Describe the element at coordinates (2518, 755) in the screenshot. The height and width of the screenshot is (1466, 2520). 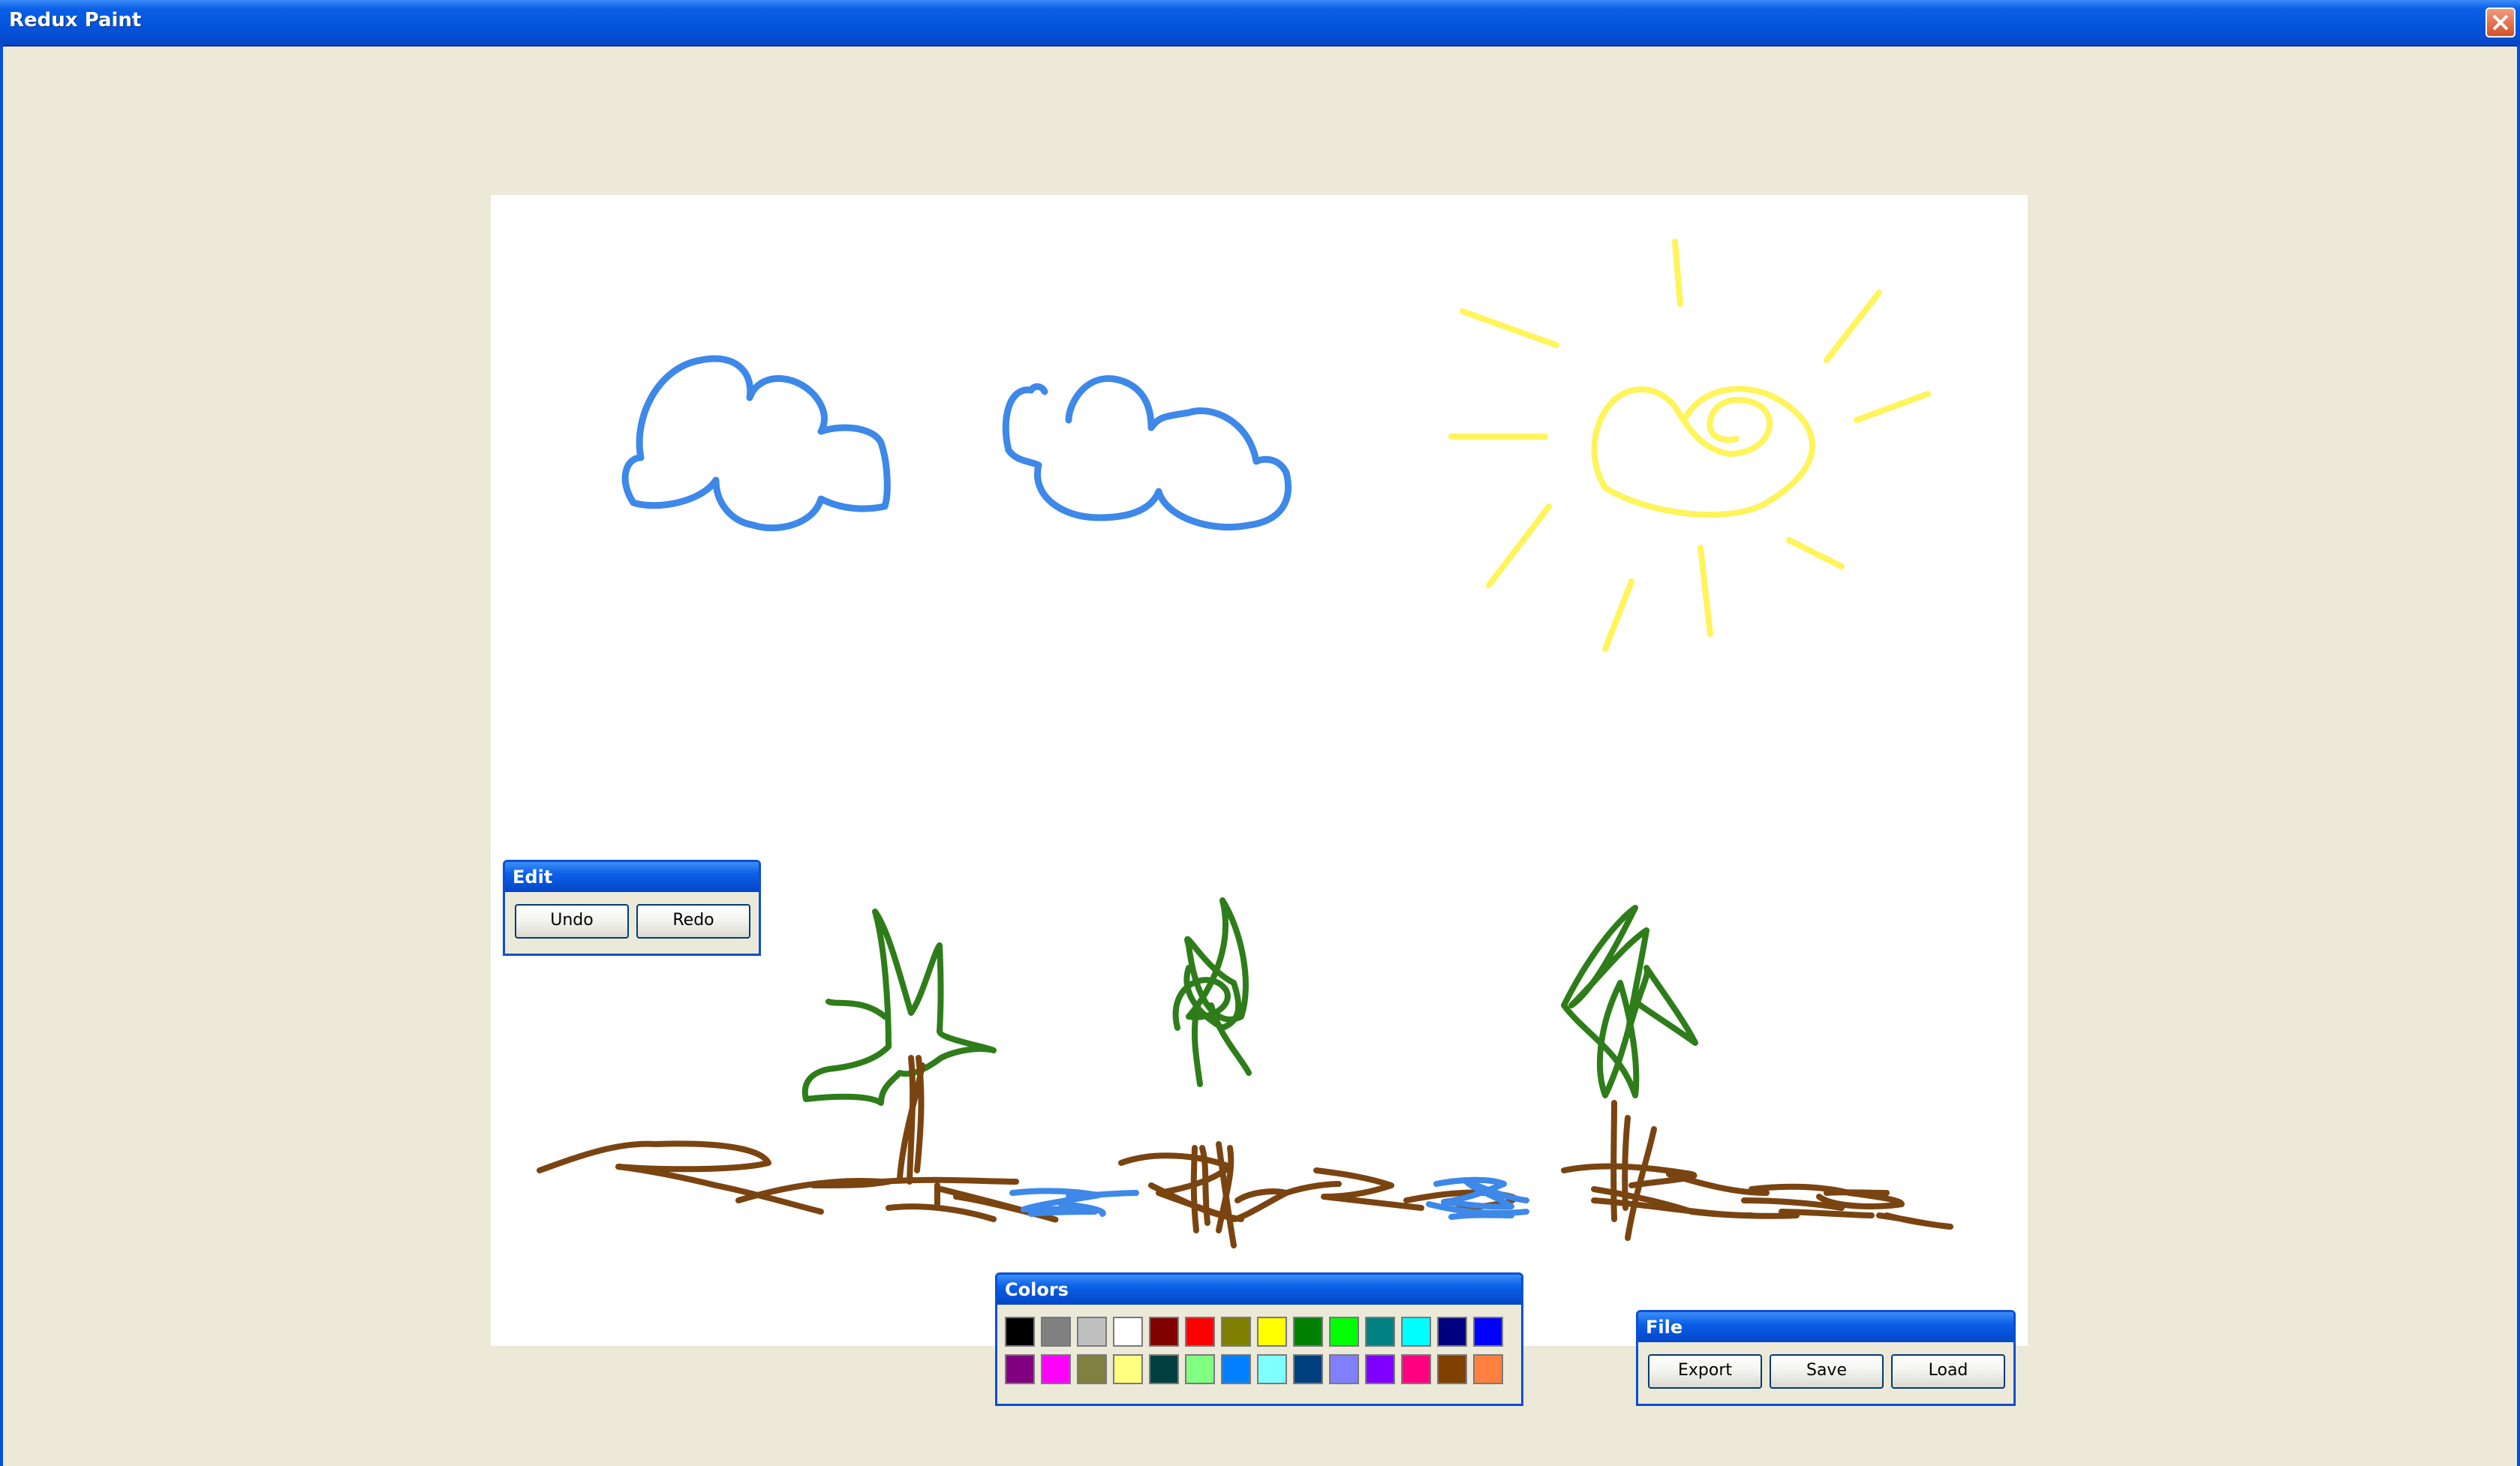
I see `window-frame-right` at that location.